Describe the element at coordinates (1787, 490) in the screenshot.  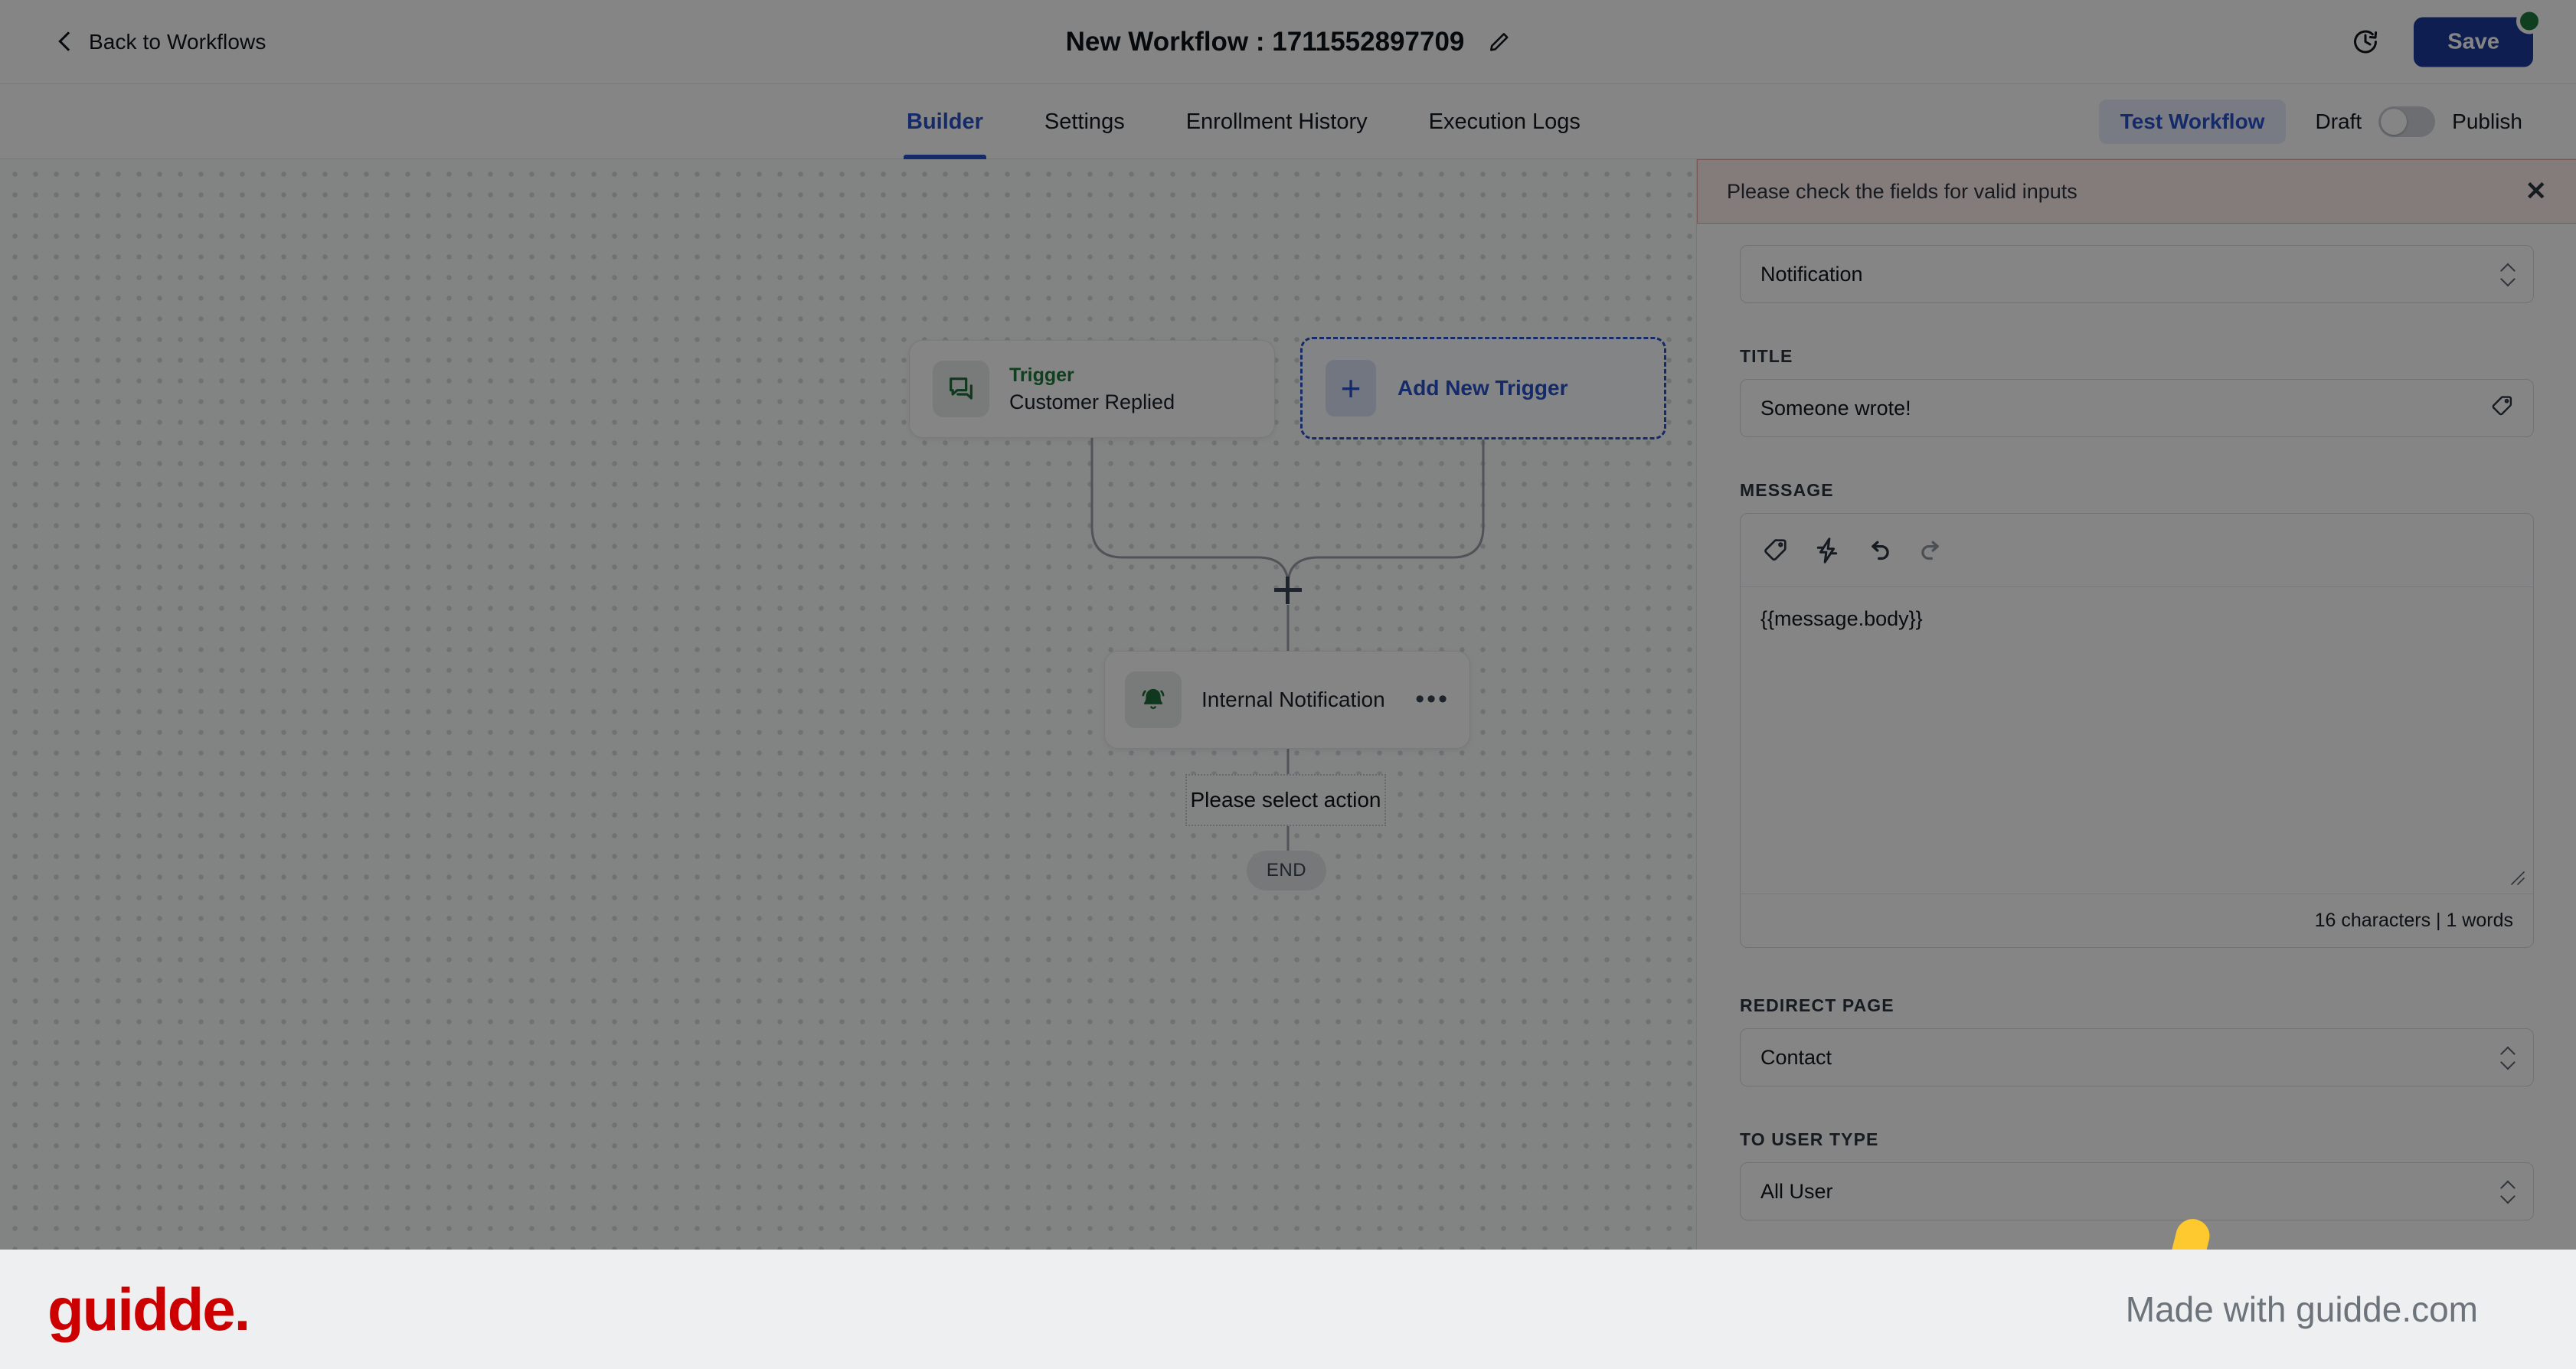
I see `message-field-label: MESSAGE` at that location.